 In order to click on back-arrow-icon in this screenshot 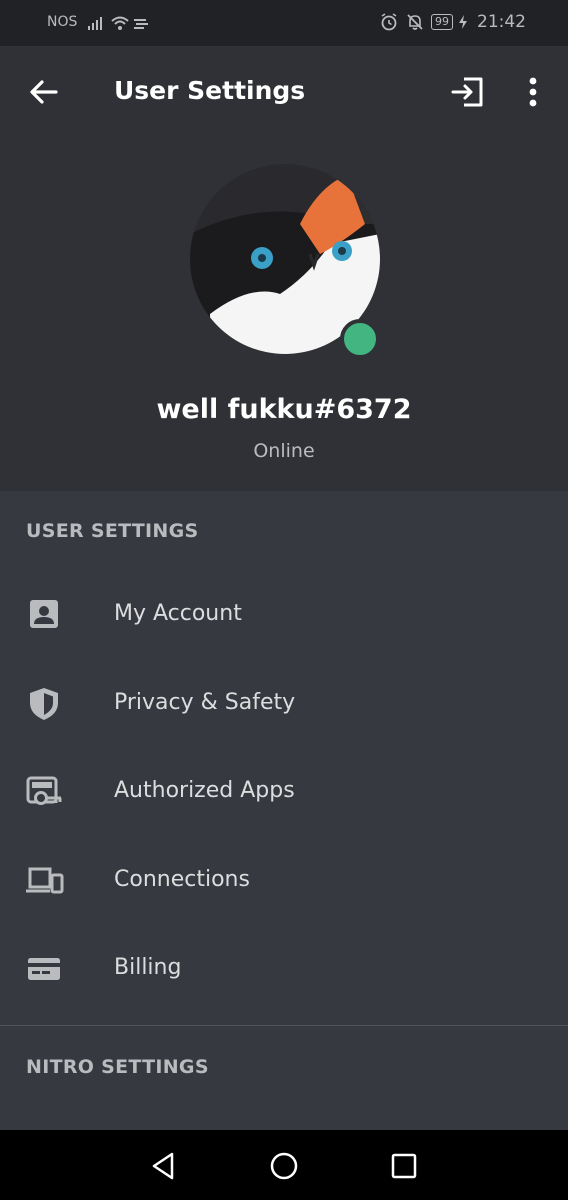, I will do `click(44, 92)`.